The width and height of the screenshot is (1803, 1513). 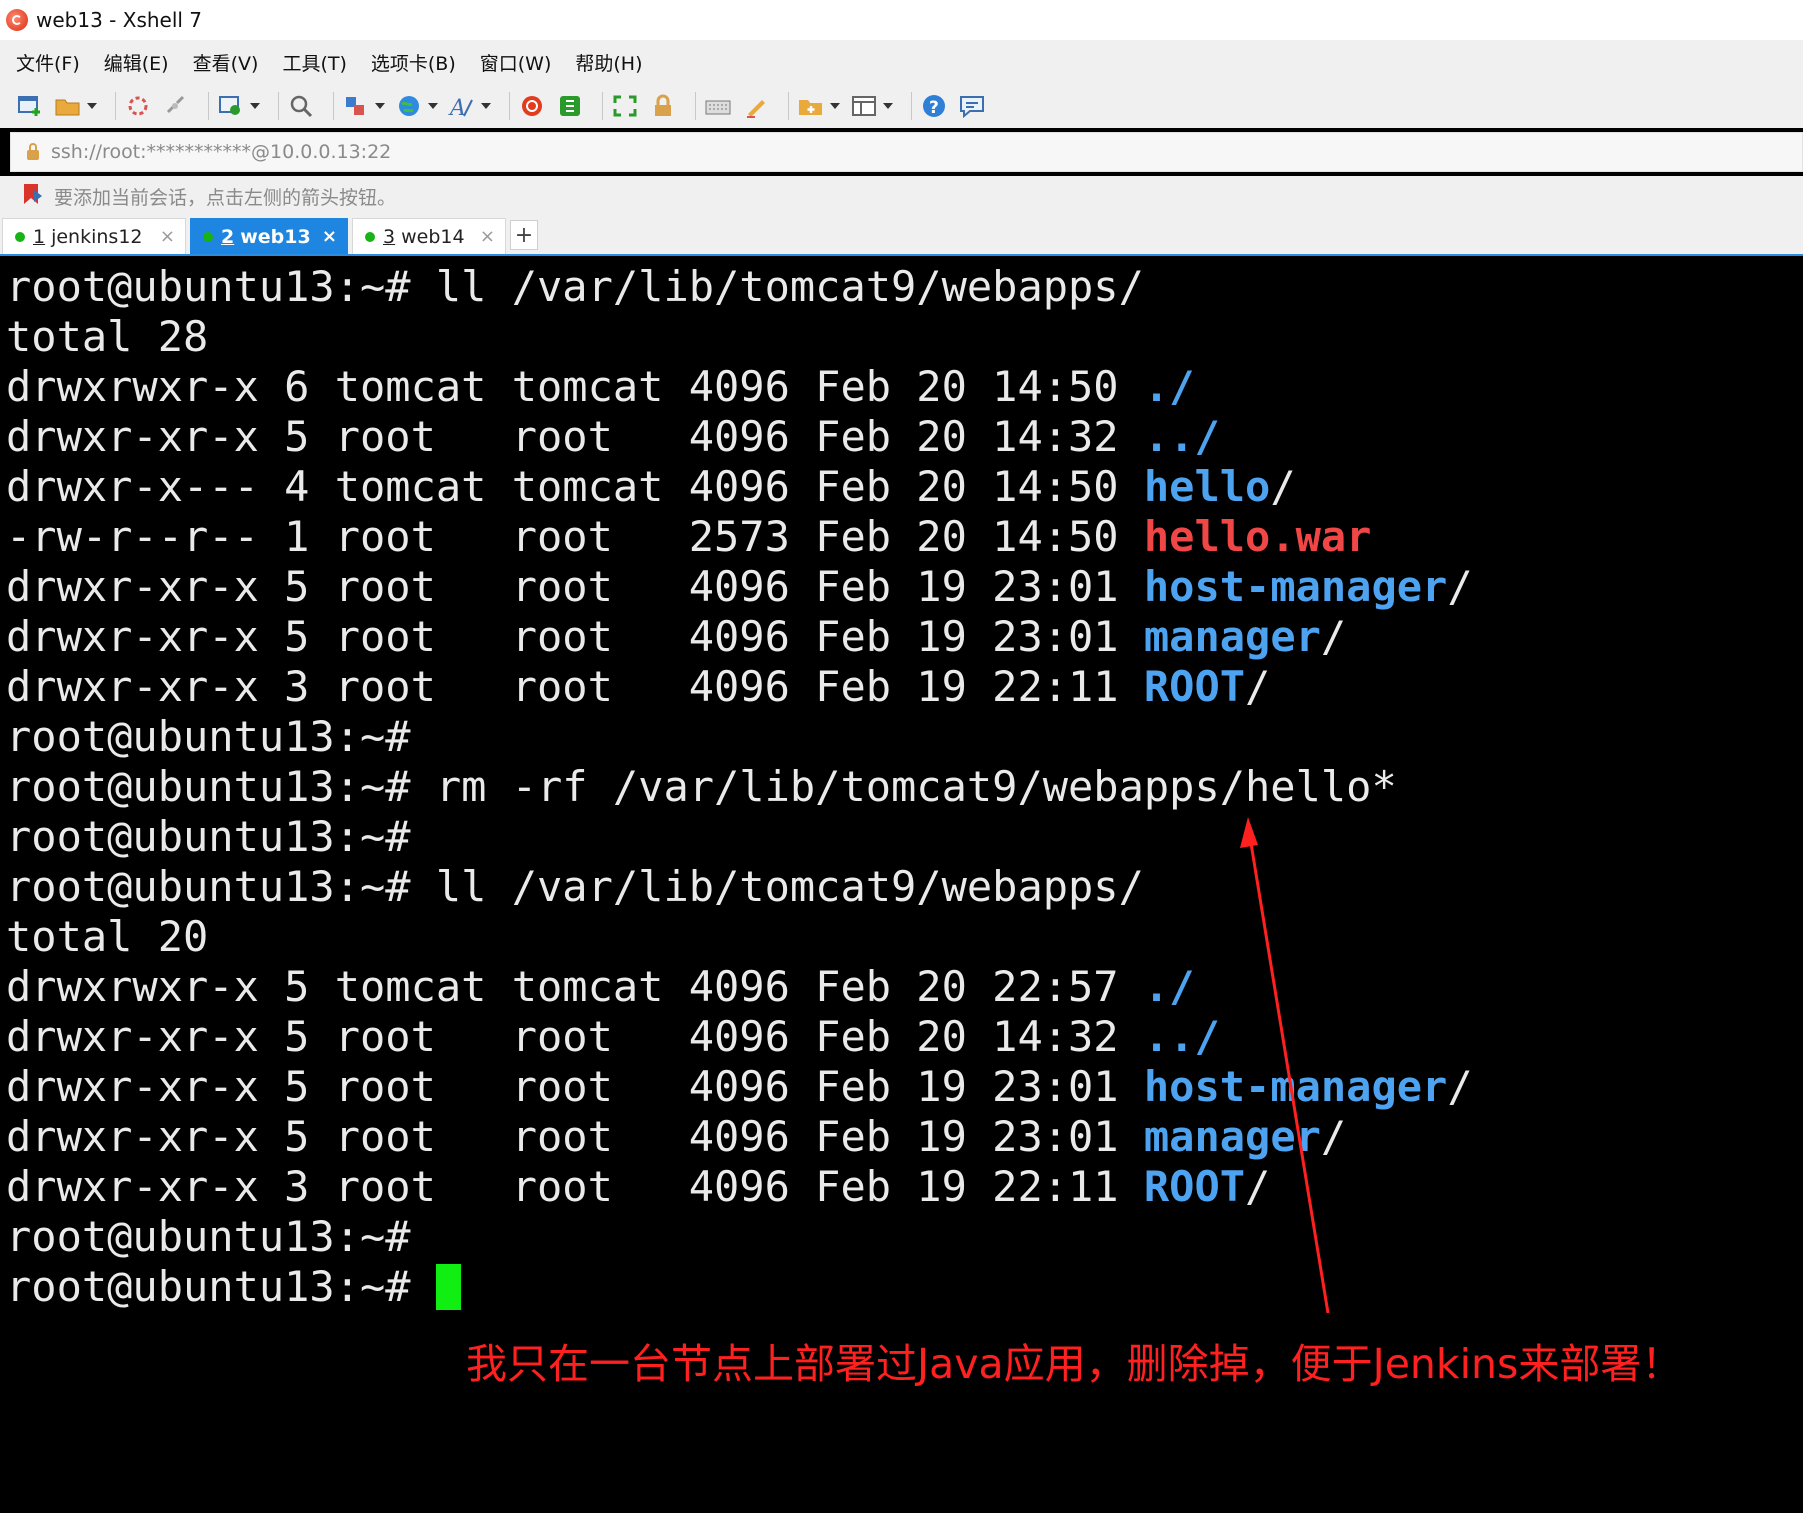 I want to click on highlight-button, so click(x=756, y=106).